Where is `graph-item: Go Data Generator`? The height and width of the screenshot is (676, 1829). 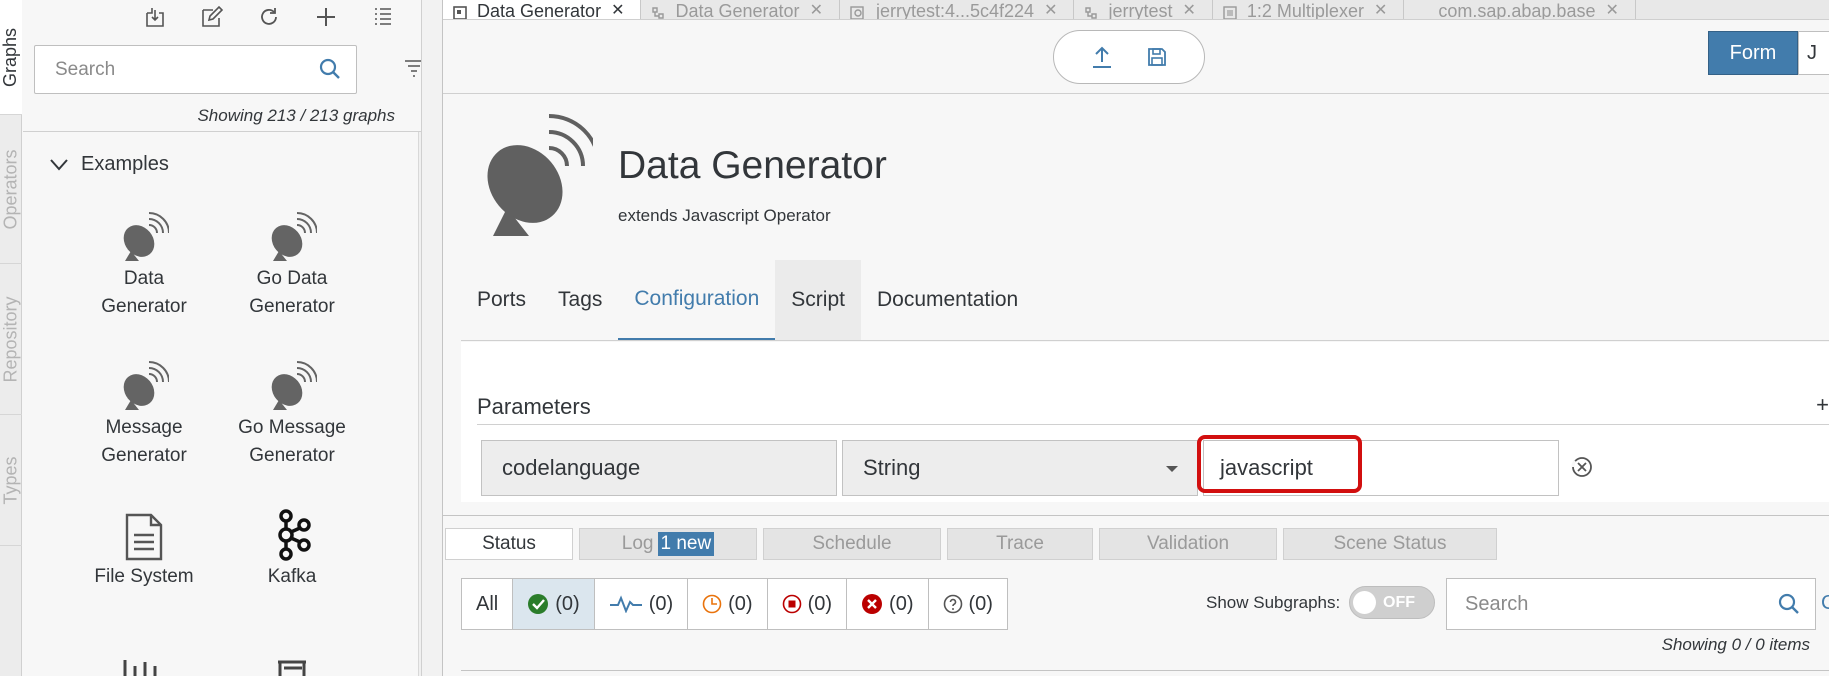 graph-item: Go Data Generator is located at coordinates (292, 263).